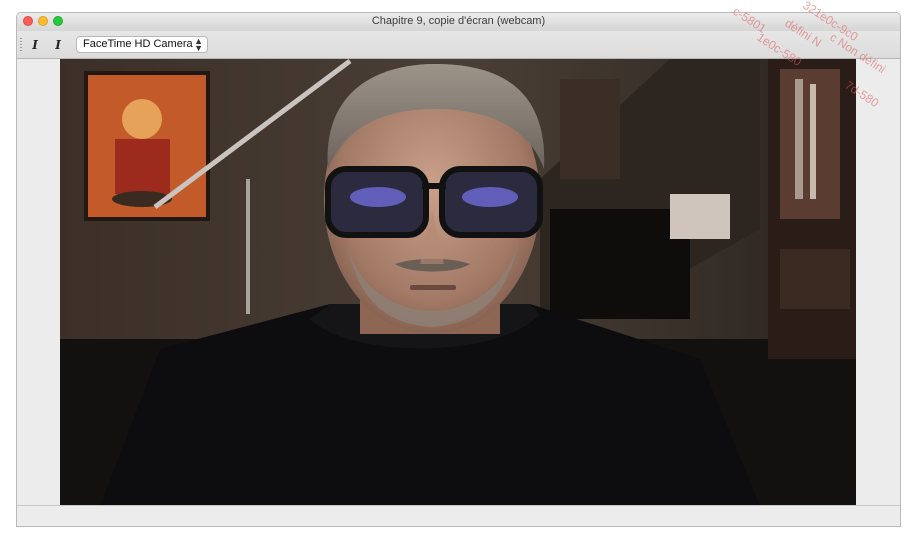 The height and width of the screenshot is (546, 913). I want to click on camera-select: FaceTime HD Camera ▲ ▼, so click(142, 44).